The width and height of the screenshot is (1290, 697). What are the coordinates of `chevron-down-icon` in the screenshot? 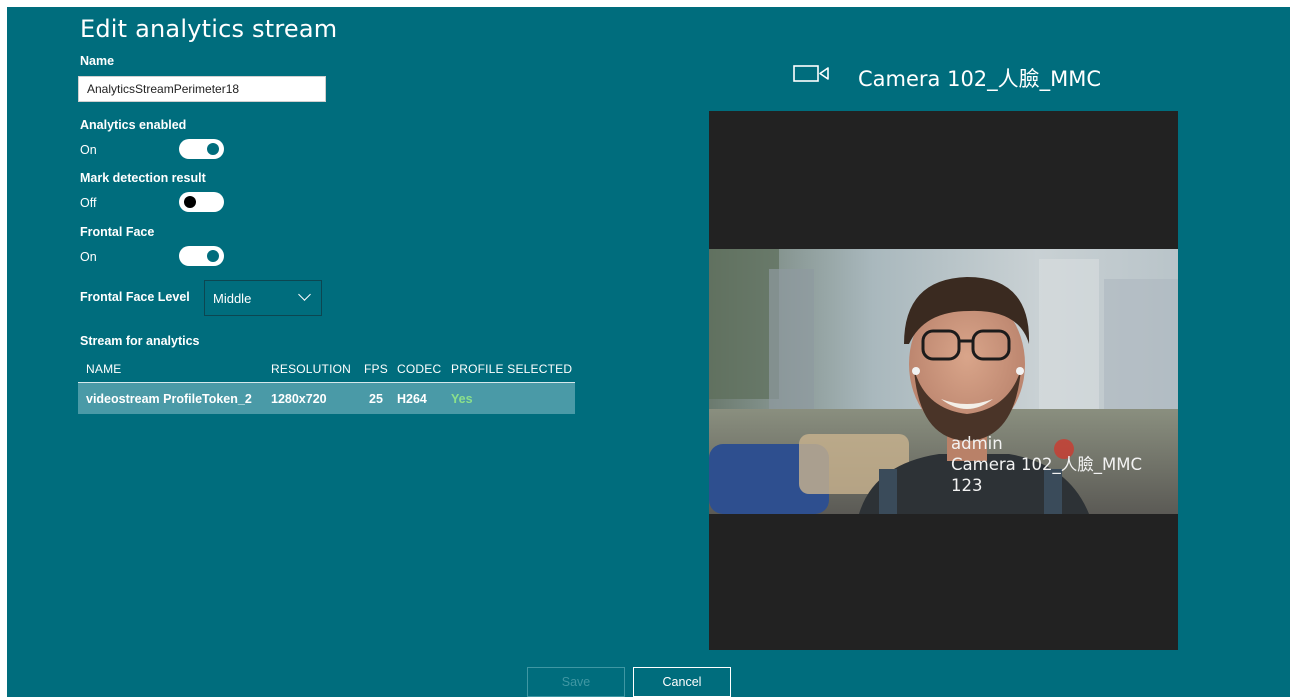 It's located at (304, 294).